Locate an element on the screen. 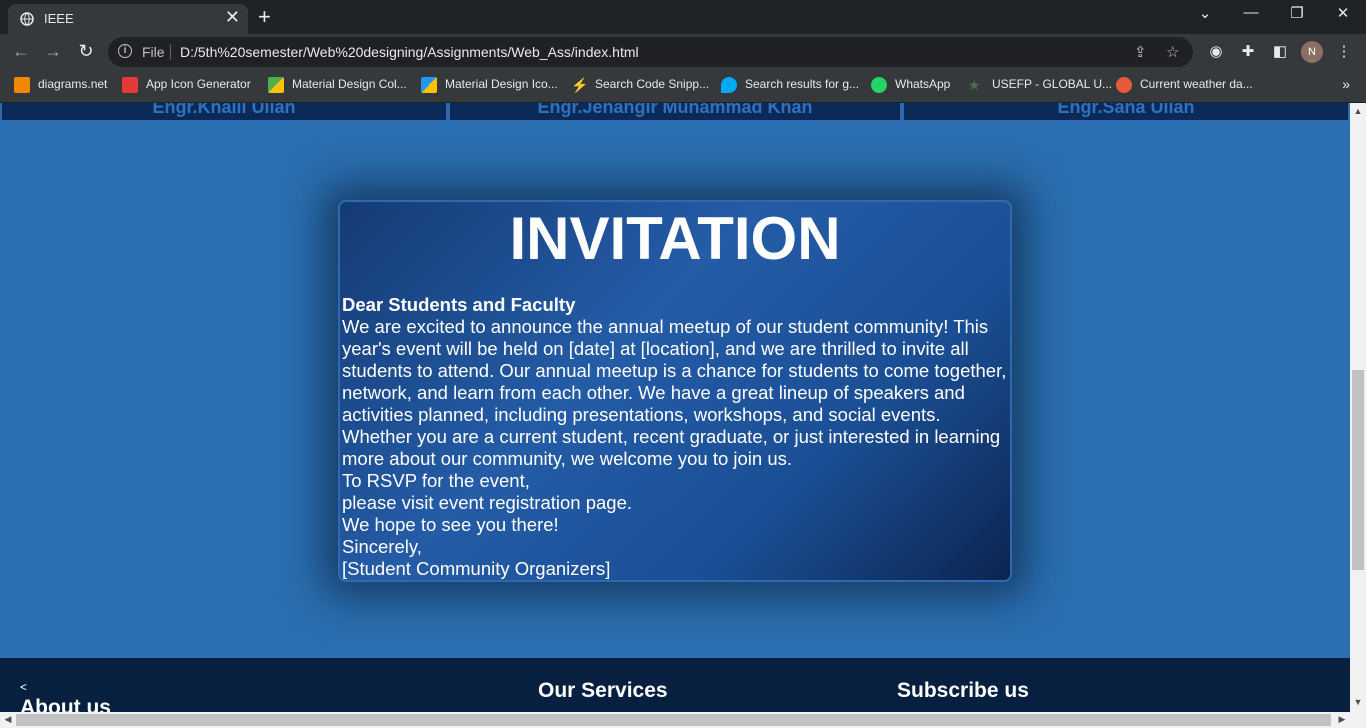 This screenshot has width=1366, height=728. reload-icon: ↻ is located at coordinates (86, 51).